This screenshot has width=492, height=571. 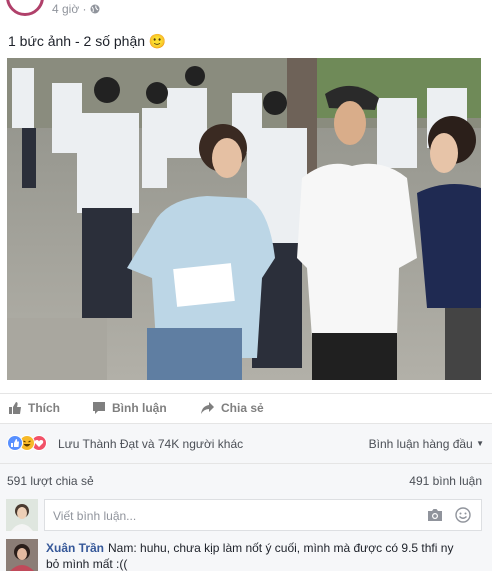 What do you see at coordinates (25, 8) in the screenshot?
I see `page-avatar` at bounding box center [25, 8].